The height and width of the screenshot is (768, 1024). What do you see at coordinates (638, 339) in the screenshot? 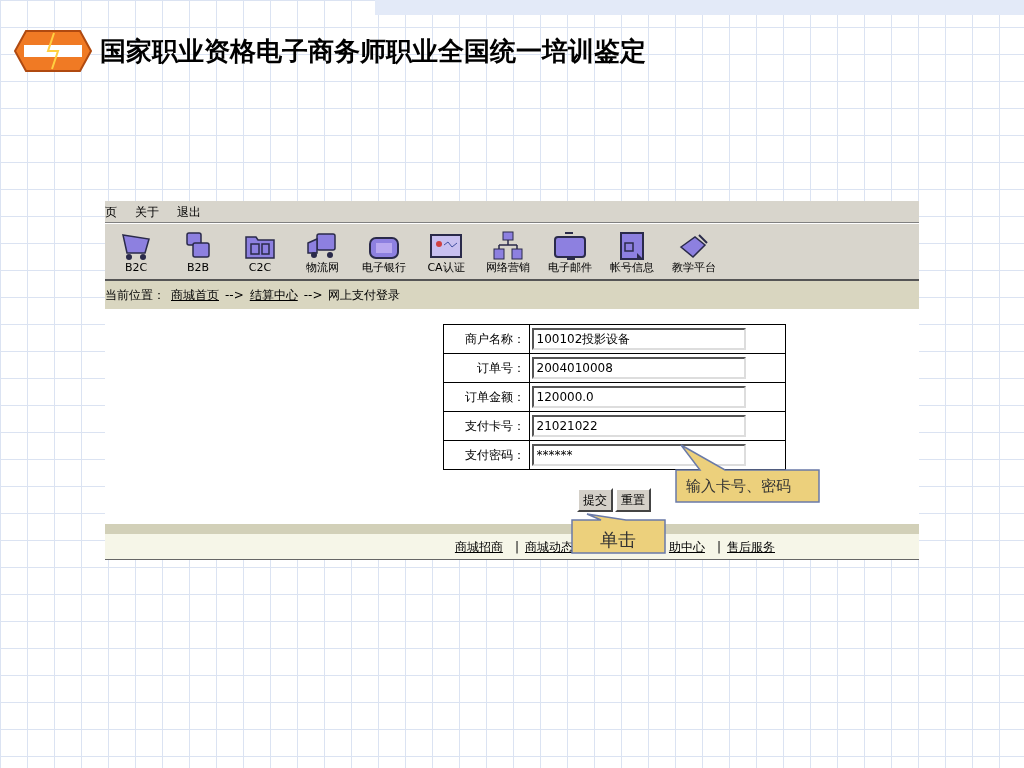
I see `input-field: 100102投影设备` at bounding box center [638, 339].